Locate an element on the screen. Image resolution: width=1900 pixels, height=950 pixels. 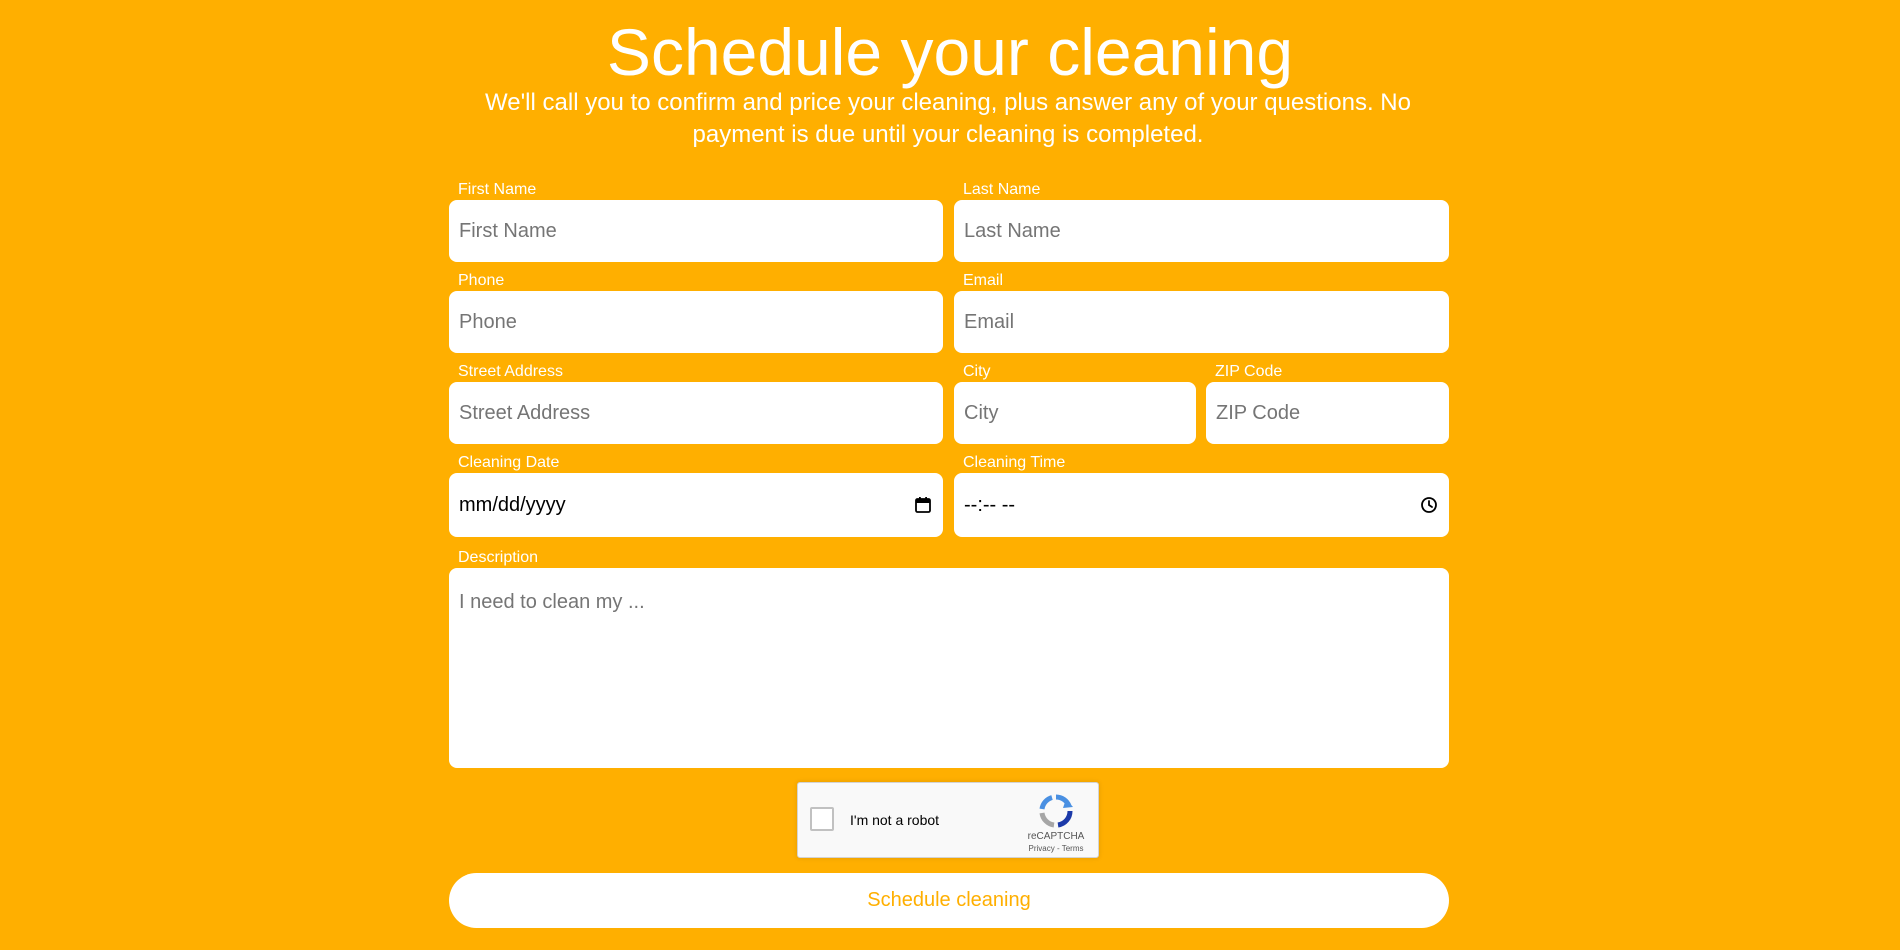
calendar-icon is located at coordinates (923, 505).